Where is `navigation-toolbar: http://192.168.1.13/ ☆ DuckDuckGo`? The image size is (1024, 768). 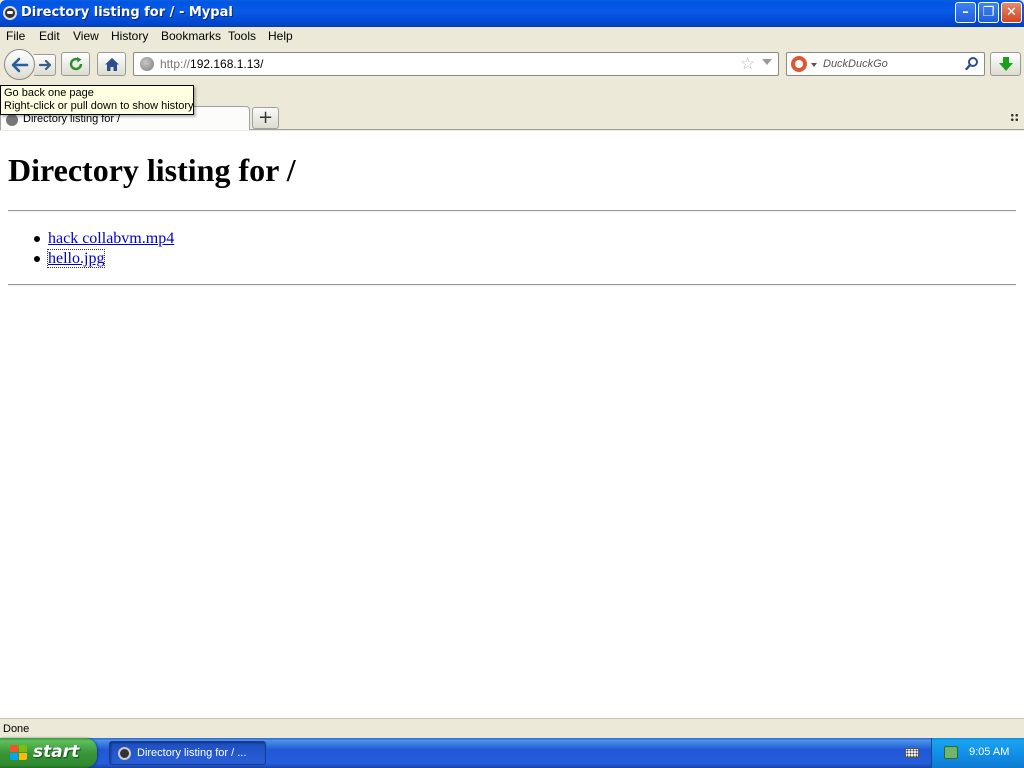 navigation-toolbar: http://192.168.1.13/ ☆ DuckDuckGo is located at coordinates (512, 65).